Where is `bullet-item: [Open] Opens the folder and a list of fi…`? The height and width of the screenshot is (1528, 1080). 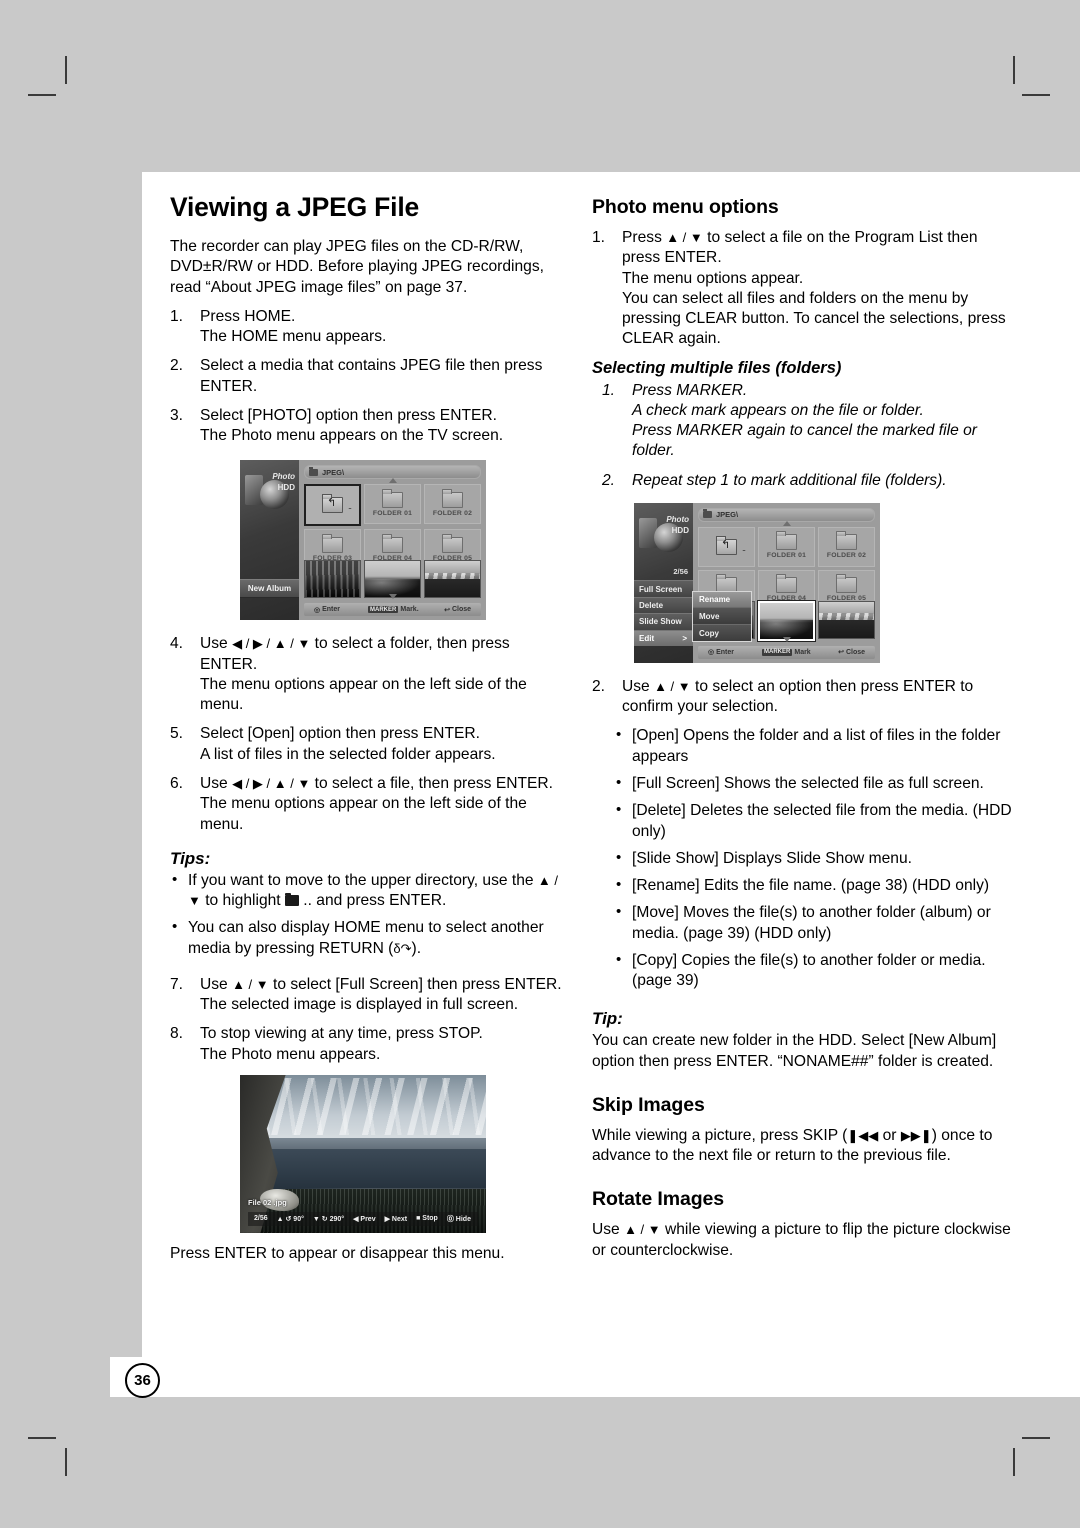 bullet-item: [Open] Opens the folder and a list of fi… is located at coordinates (813, 746).